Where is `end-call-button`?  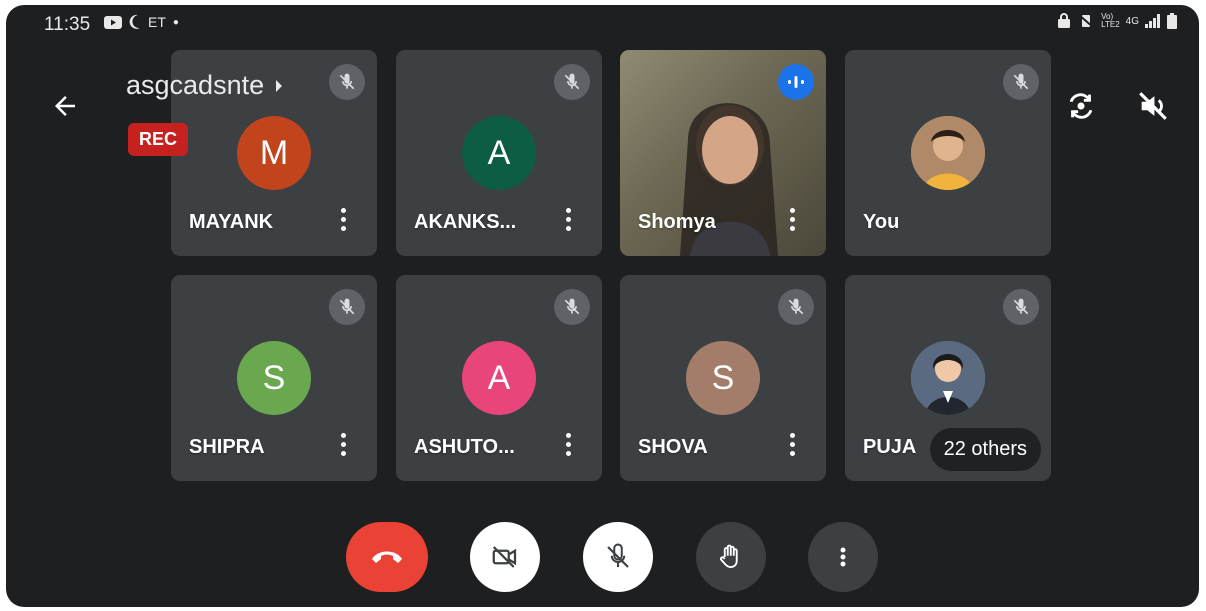 end-call-button is located at coordinates (387, 557).